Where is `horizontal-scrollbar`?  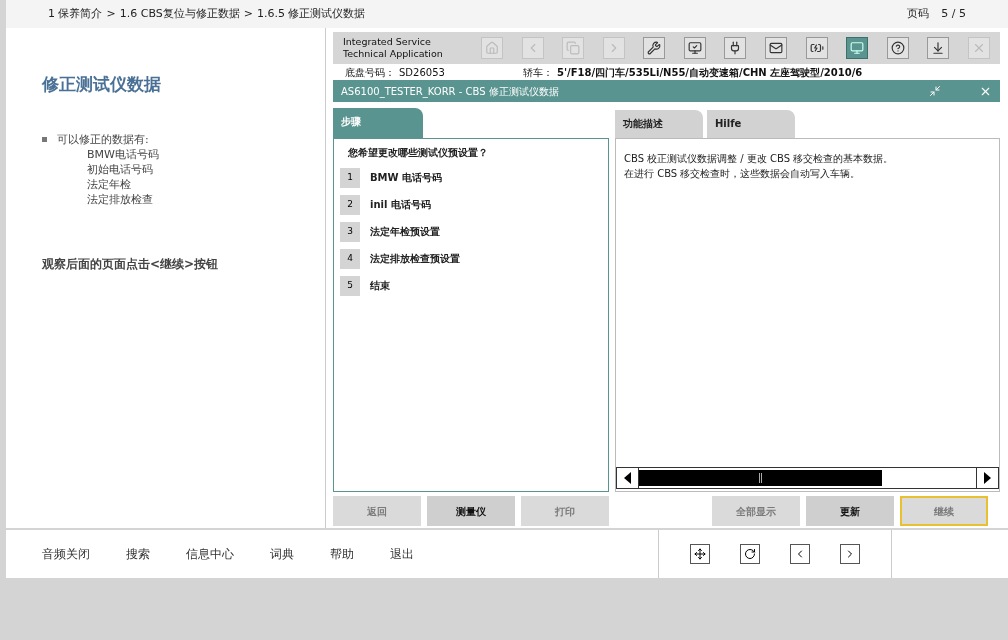
horizontal-scrollbar is located at coordinates (807, 478).